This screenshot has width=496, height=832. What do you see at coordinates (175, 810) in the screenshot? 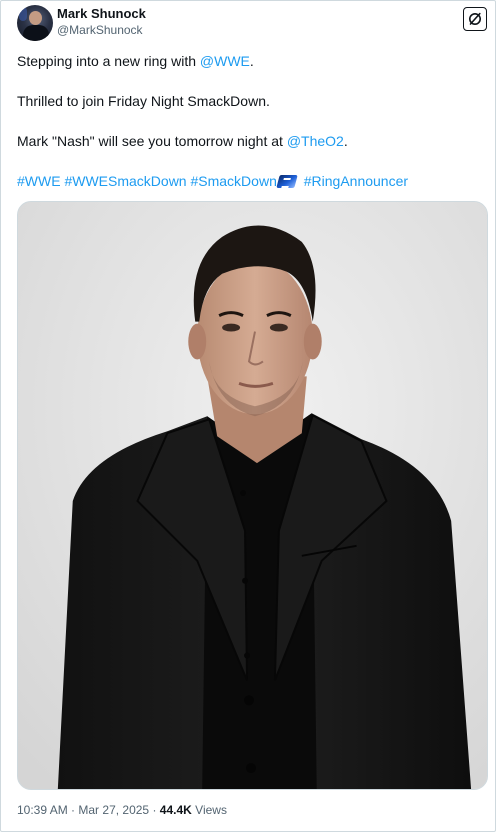
I see `views-count: 44.4K` at bounding box center [175, 810].